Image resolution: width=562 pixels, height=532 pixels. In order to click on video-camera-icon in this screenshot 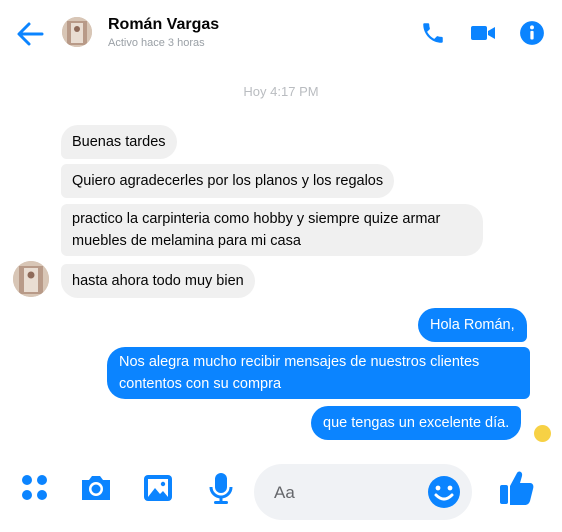, I will do `click(483, 33)`.